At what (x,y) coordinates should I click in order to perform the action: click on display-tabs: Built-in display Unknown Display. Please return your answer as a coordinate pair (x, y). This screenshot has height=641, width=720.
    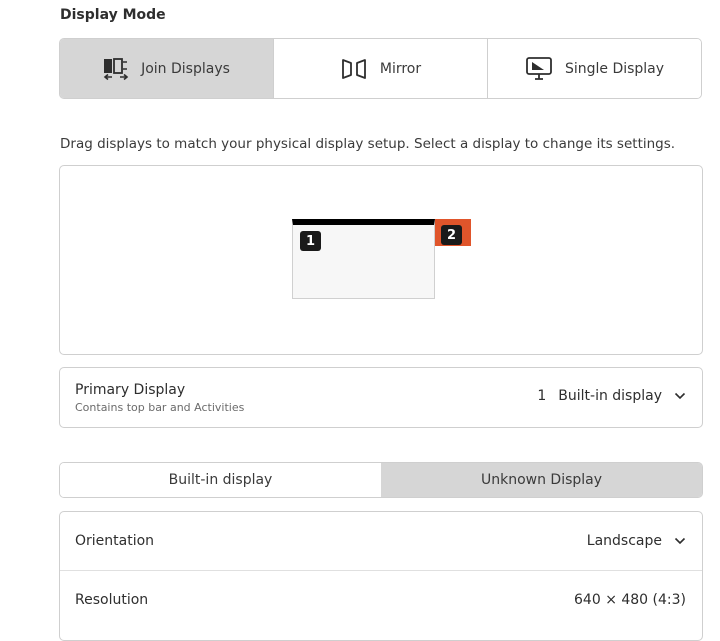
    Looking at the image, I should click on (381, 480).